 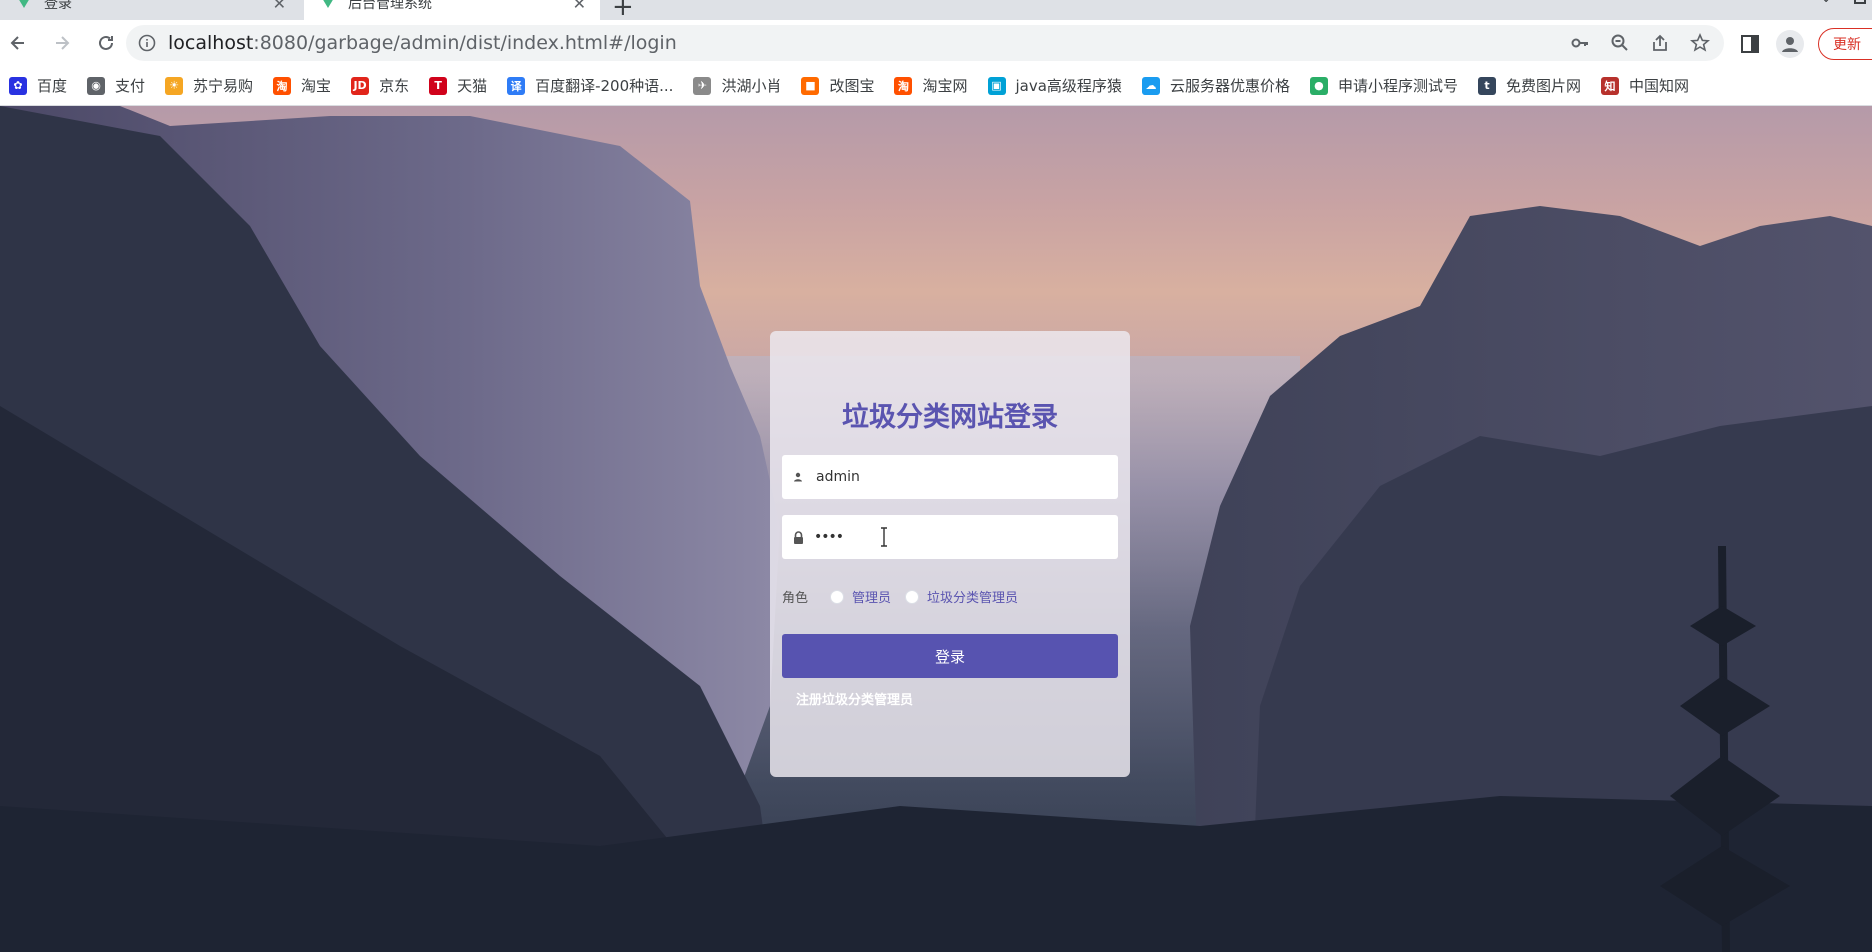 What do you see at coordinates (1700, 43) in the screenshot?
I see `bookmark-star-icon` at bounding box center [1700, 43].